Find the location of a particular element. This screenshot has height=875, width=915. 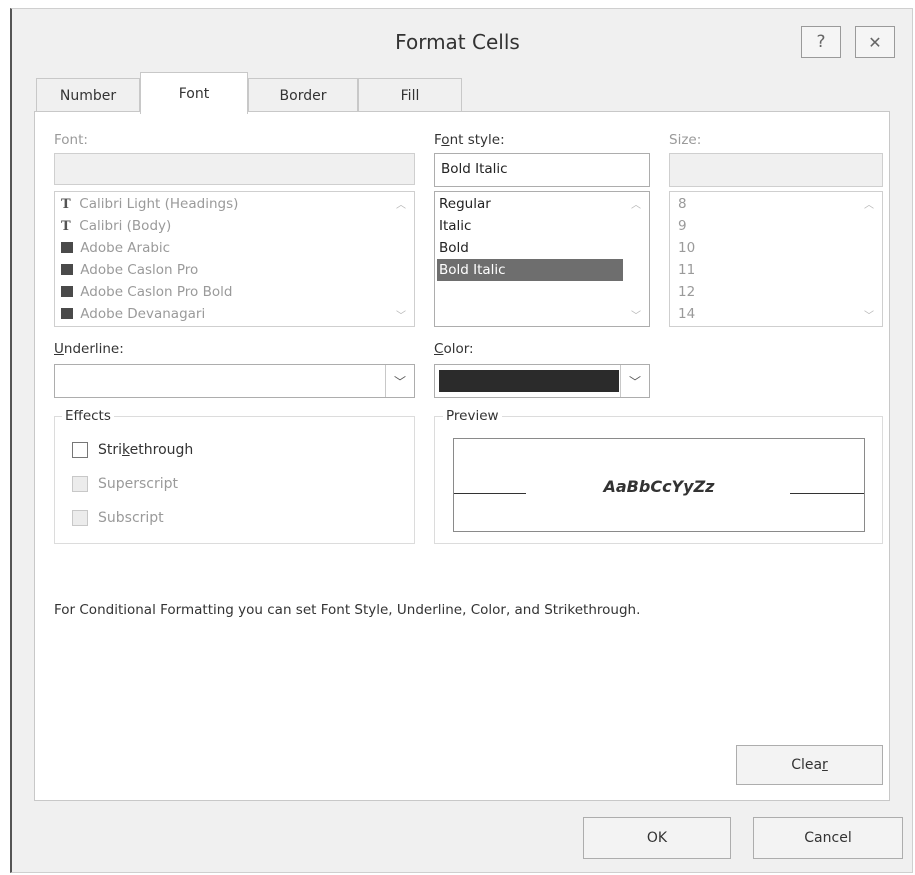

tab-border: Border is located at coordinates (303, 95).